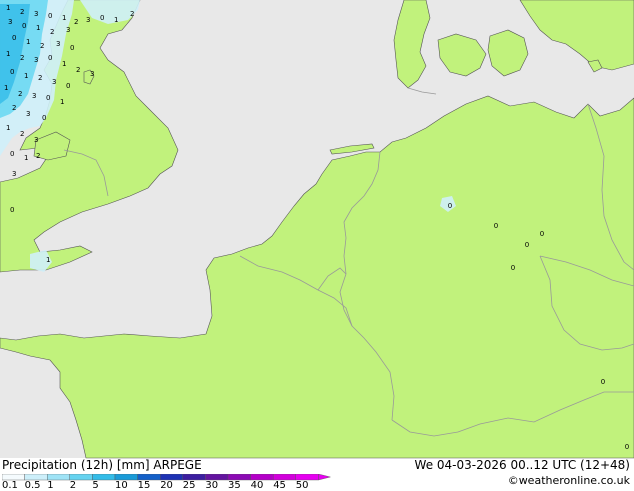 The width and height of the screenshot is (634, 491). Describe the element at coordinates (144, 485) in the screenshot. I see `legend-tick-label: 15` at that location.